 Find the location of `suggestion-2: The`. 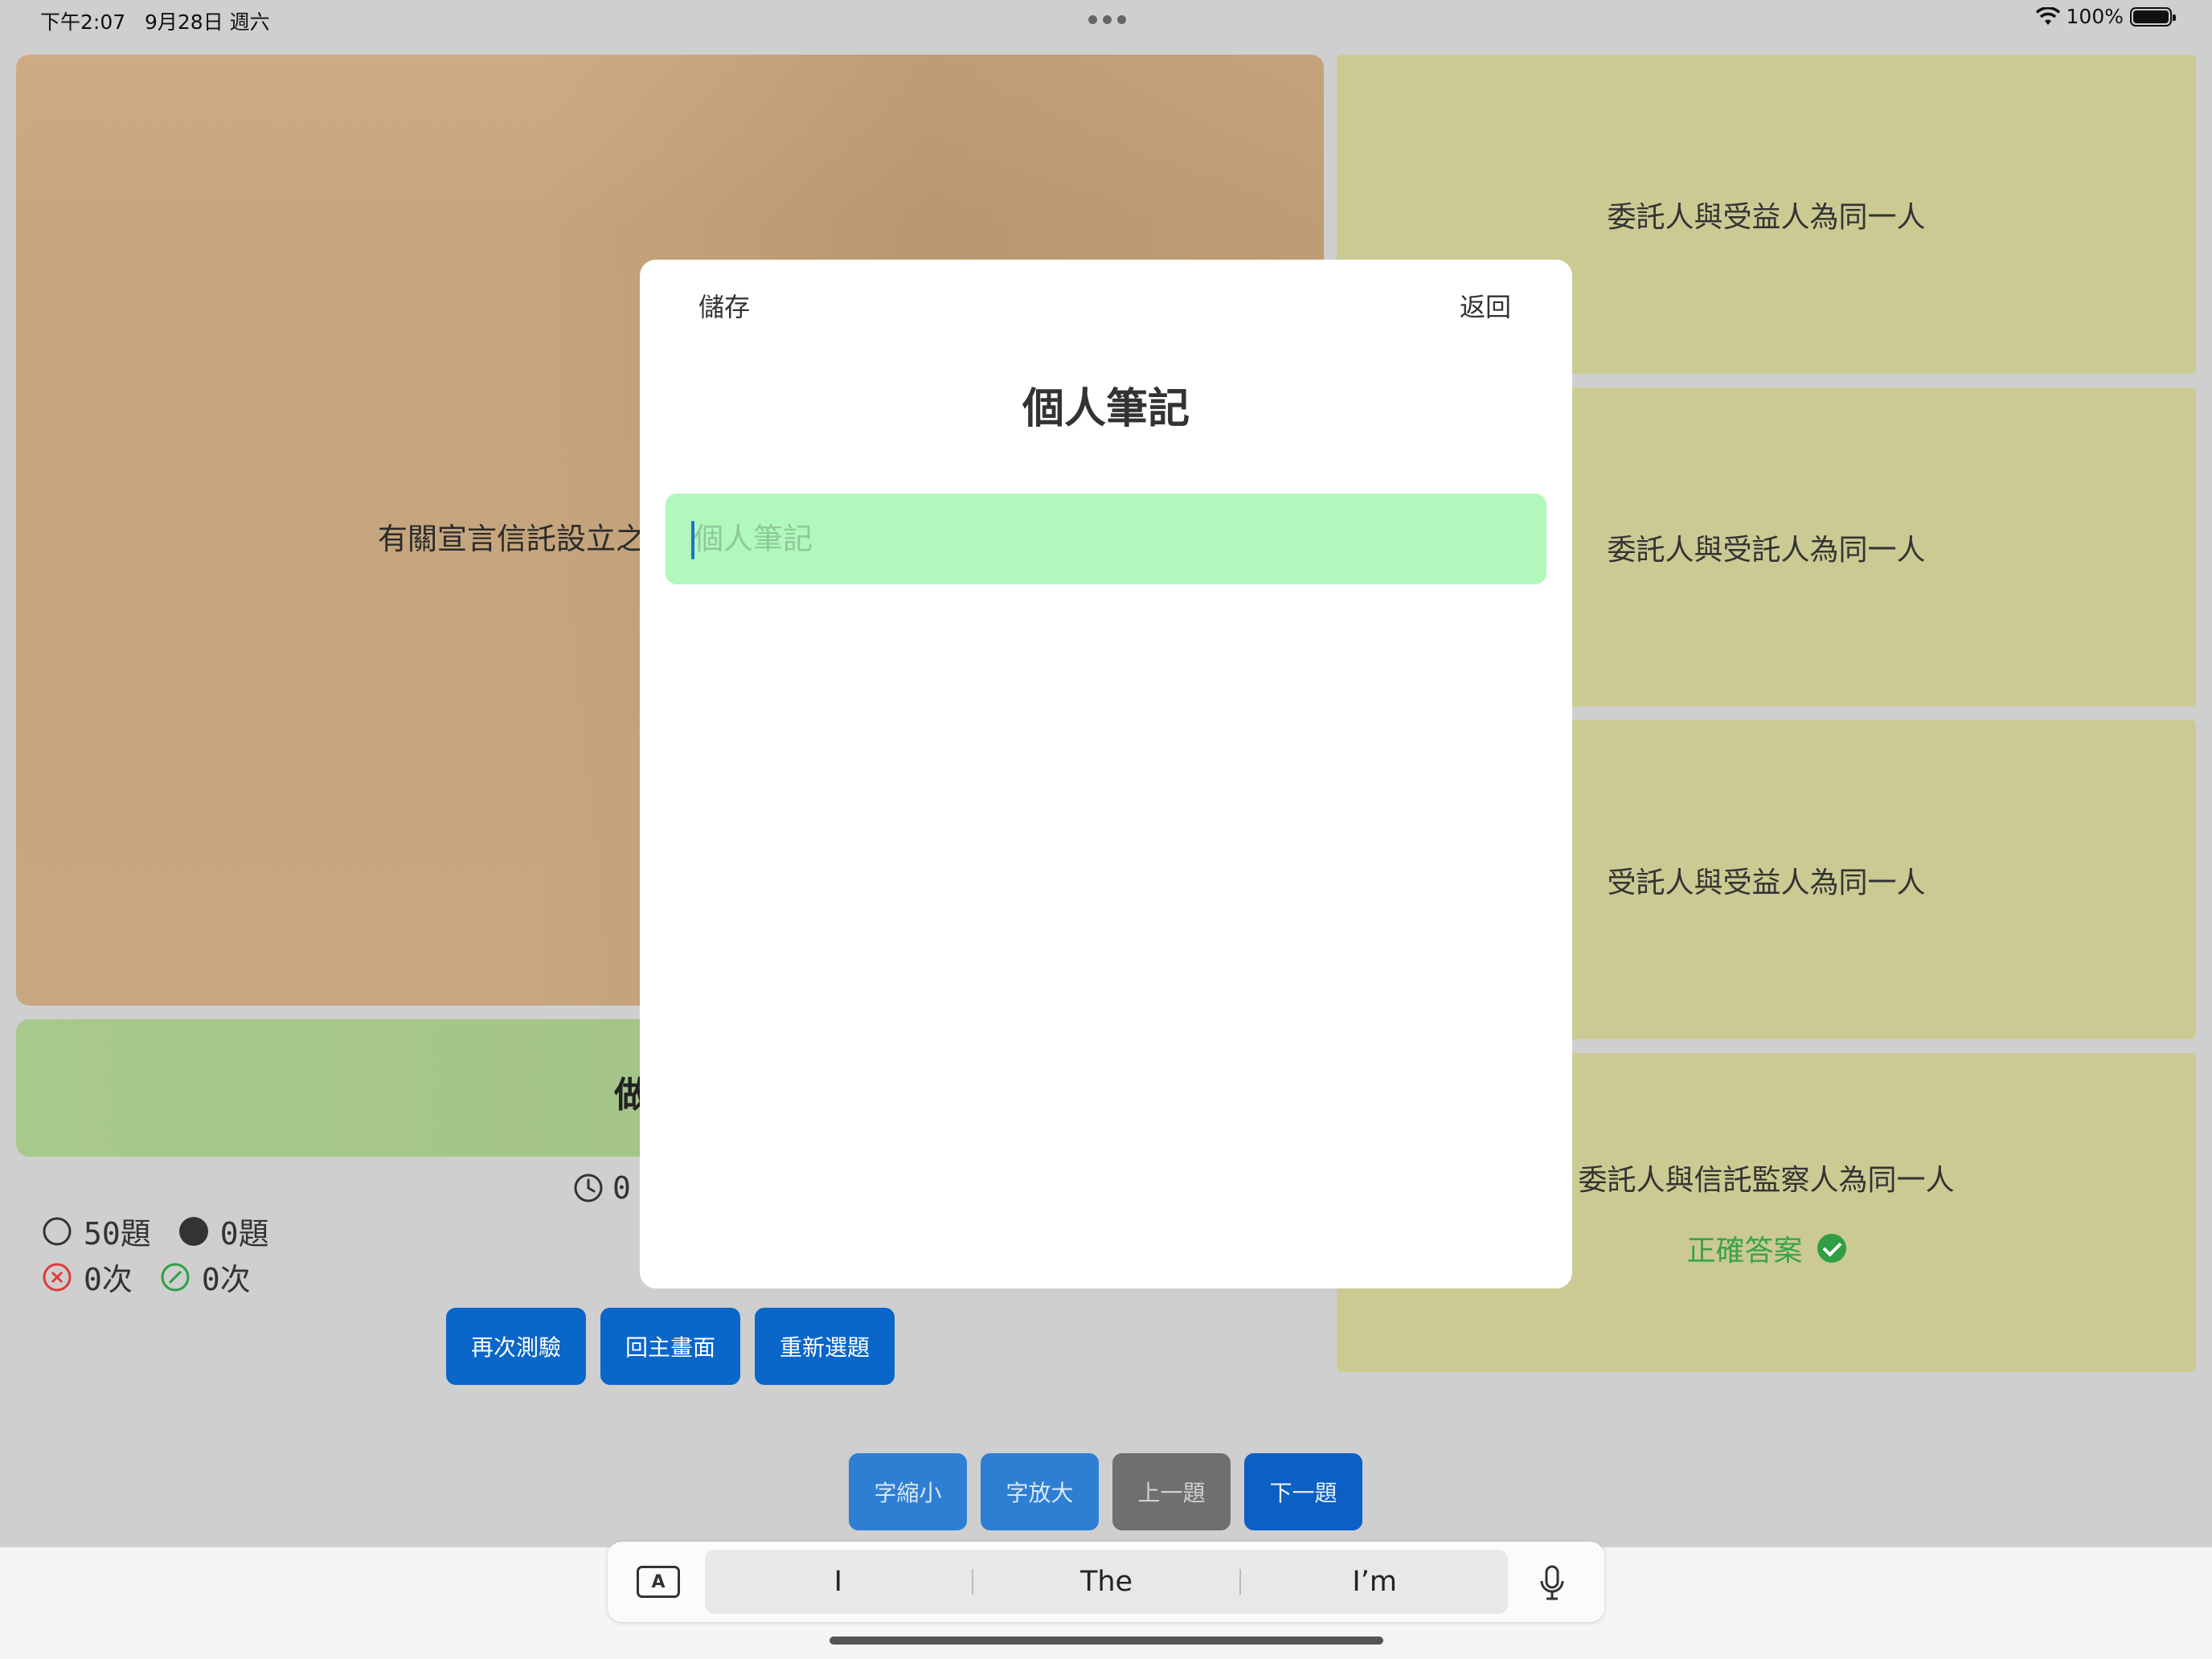

suggestion-2: The is located at coordinates (1106, 1582).